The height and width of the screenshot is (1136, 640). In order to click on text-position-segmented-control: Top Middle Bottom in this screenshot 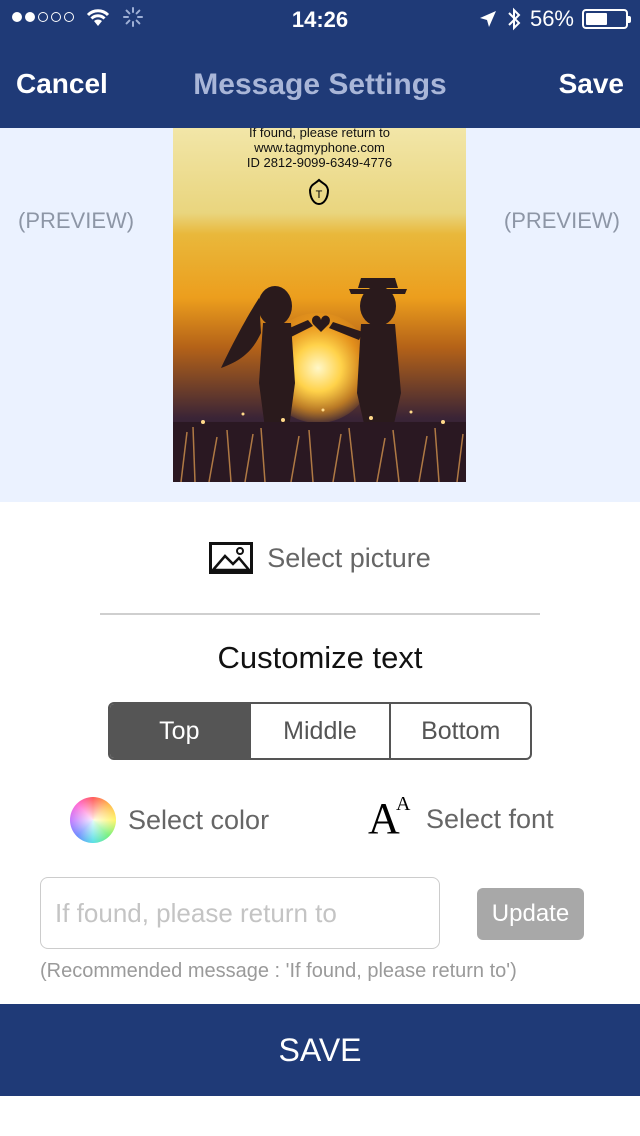, I will do `click(320, 731)`.